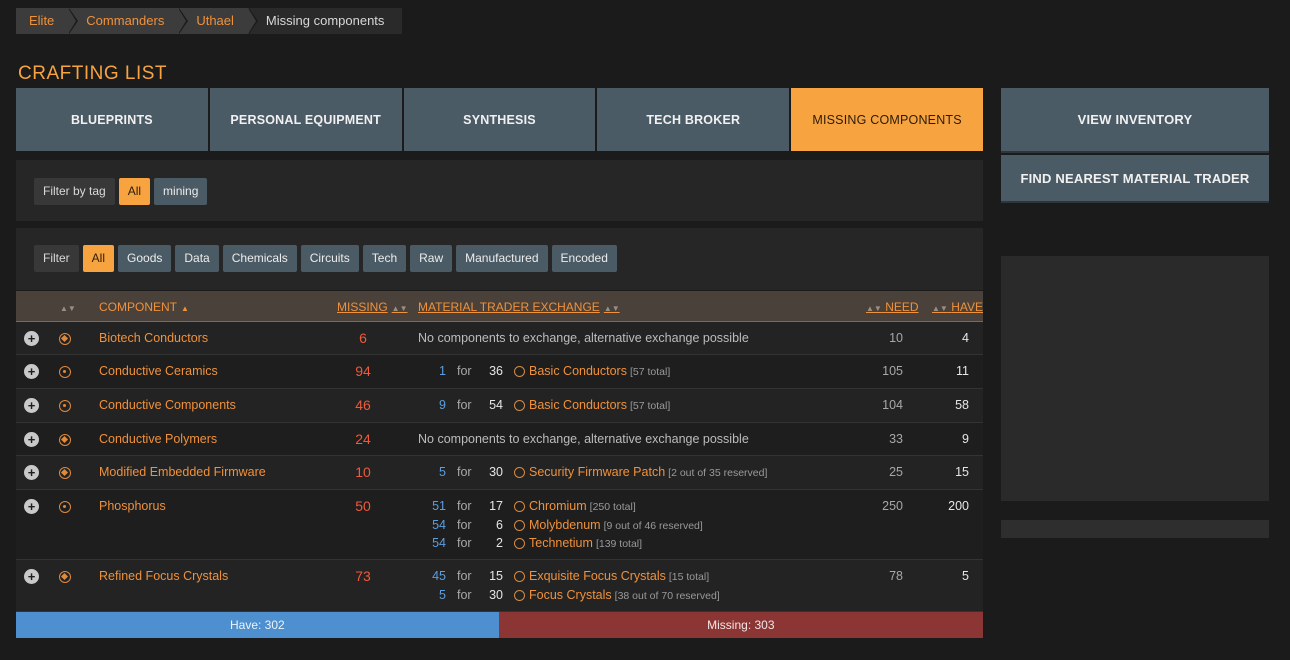 The width and height of the screenshot is (1290, 660). Describe the element at coordinates (519, 307) in the screenshot. I see `exchange-header: MATERIAL TRADER EXCHANGE ▲▼` at that location.